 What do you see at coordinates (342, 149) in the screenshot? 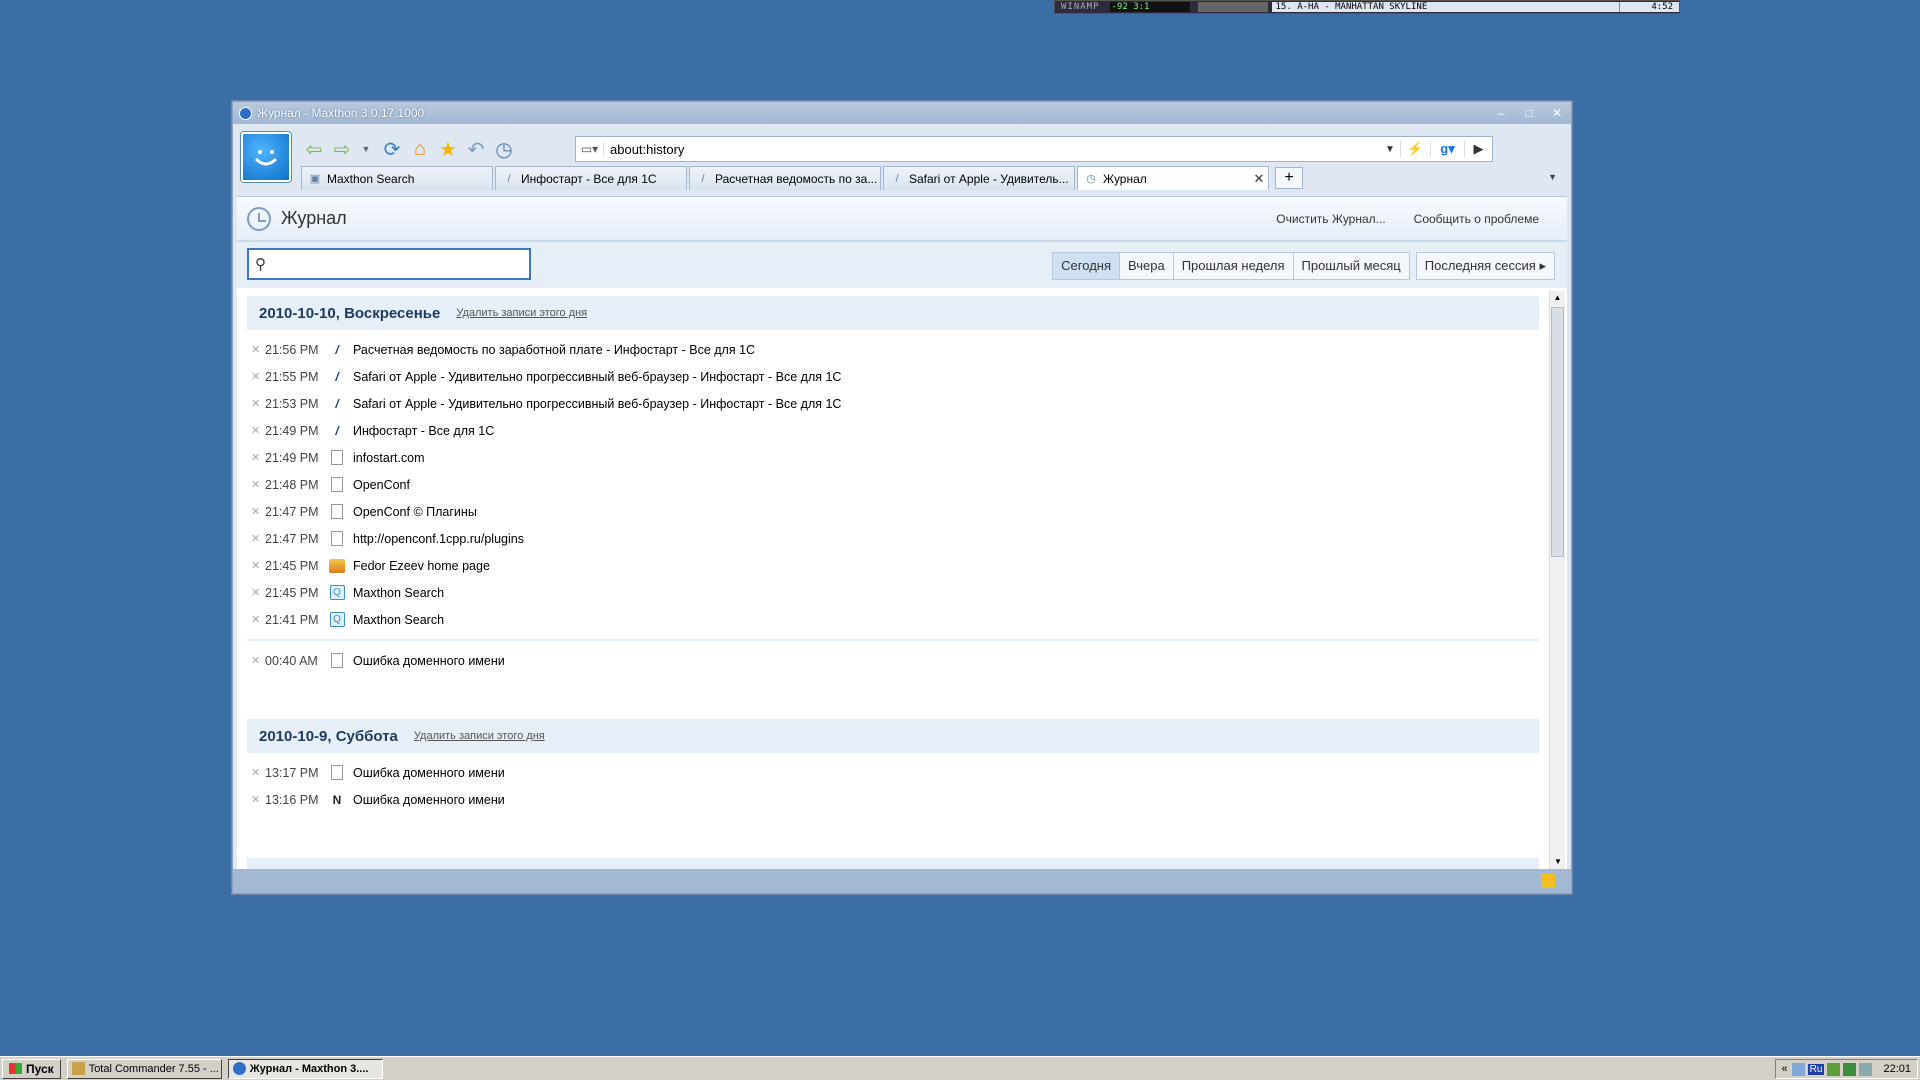
I see `forward-button: ⇨` at bounding box center [342, 149].